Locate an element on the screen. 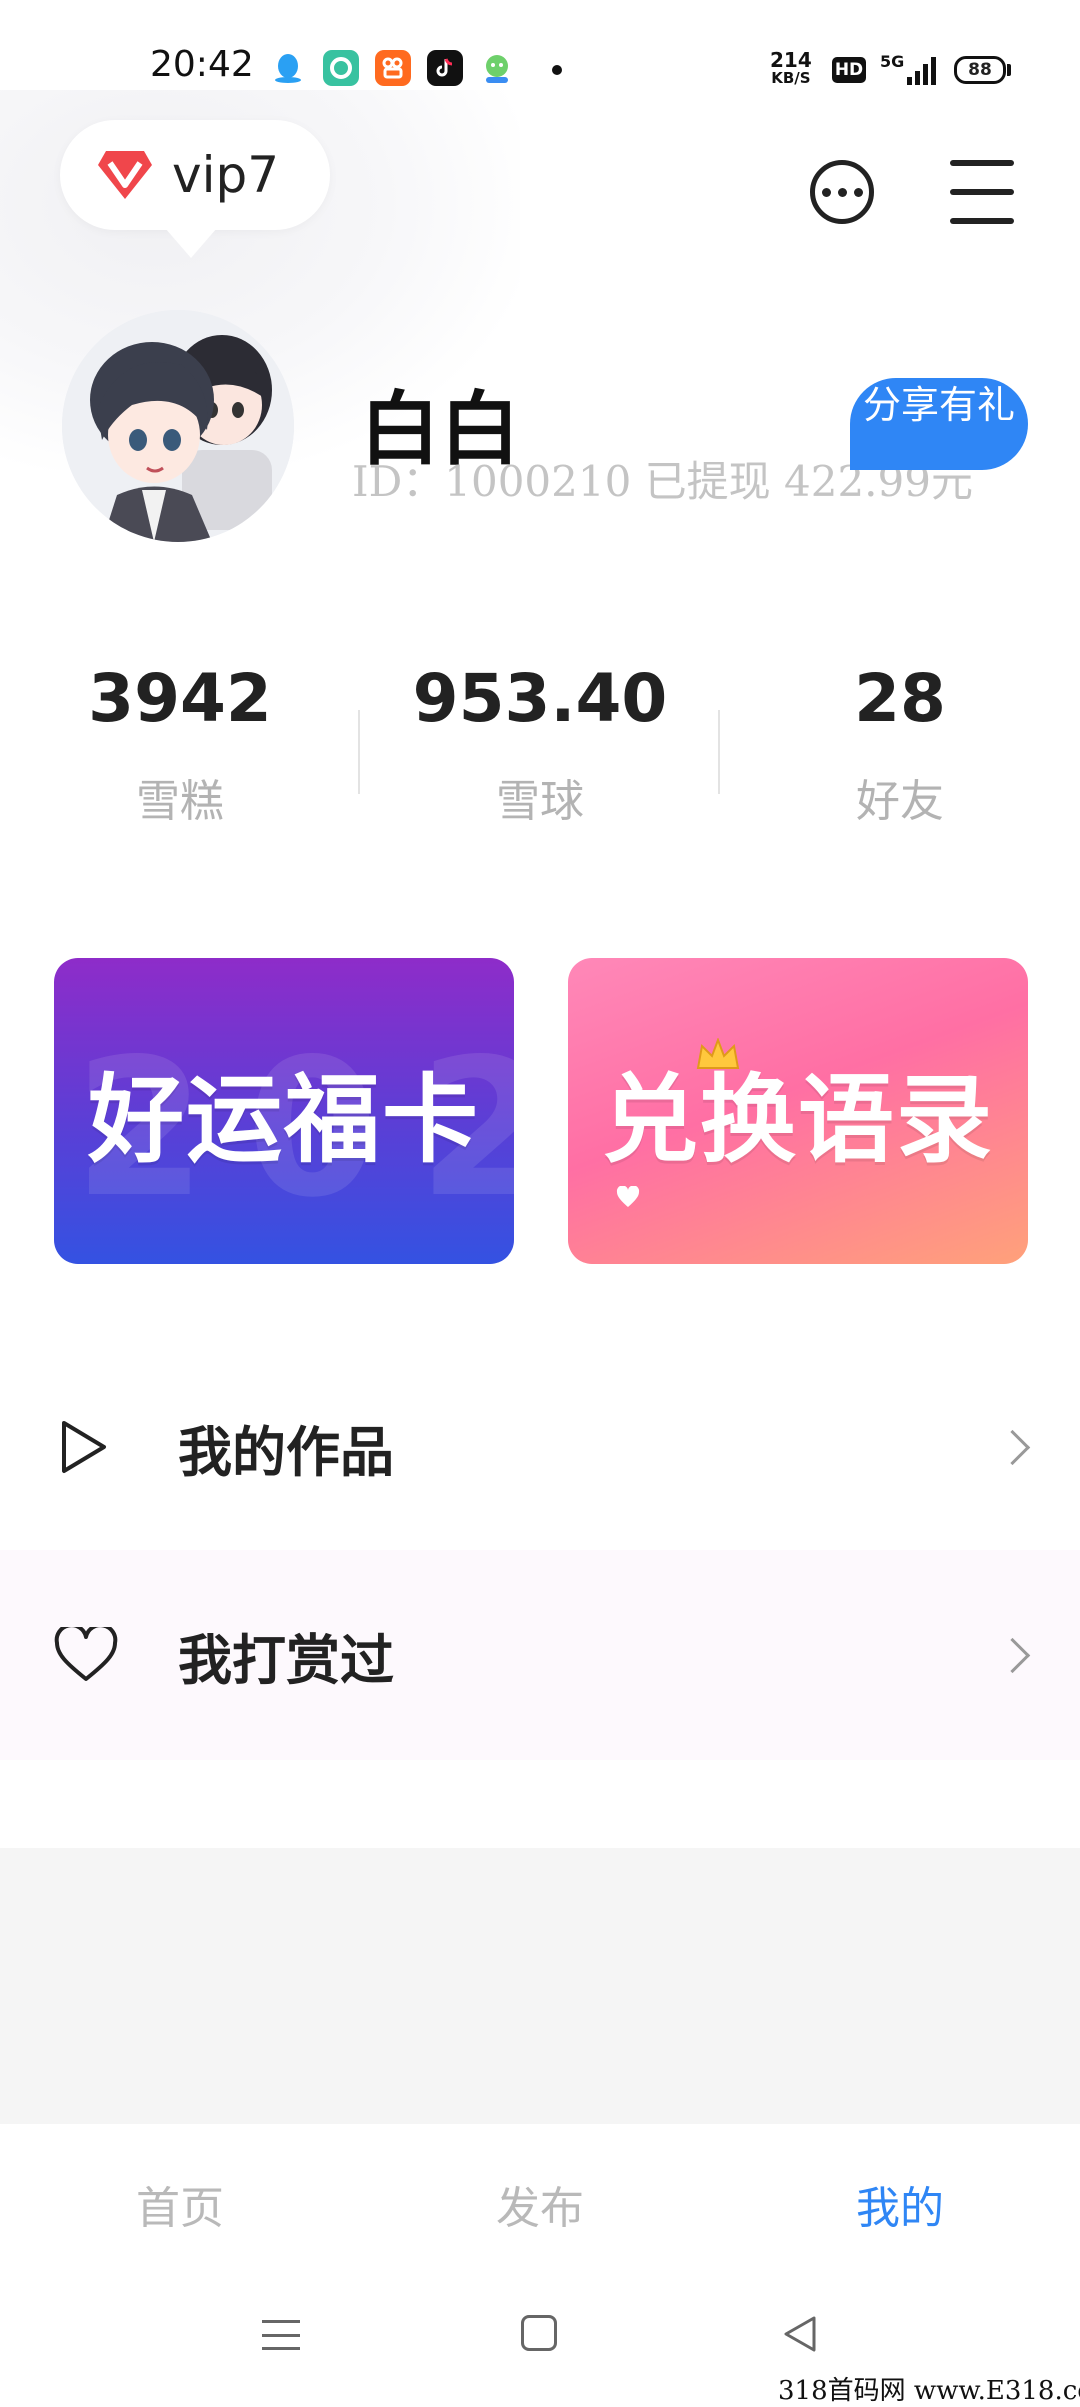 Image resolution: width=1080 pixels, height=2407 pixels. message-button is located at coordinates (842, 192).